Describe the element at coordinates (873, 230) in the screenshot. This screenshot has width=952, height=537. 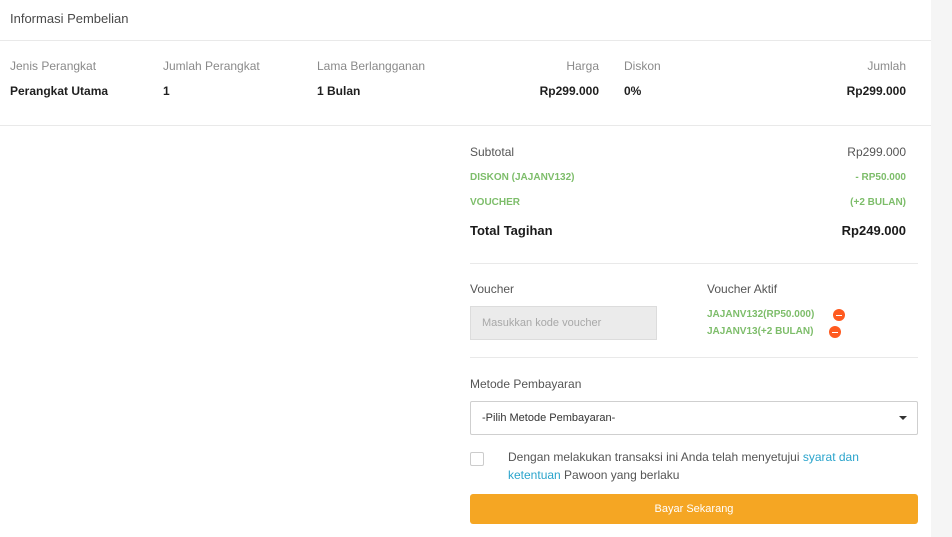
I see `total-value: Rp249.000` at that location.